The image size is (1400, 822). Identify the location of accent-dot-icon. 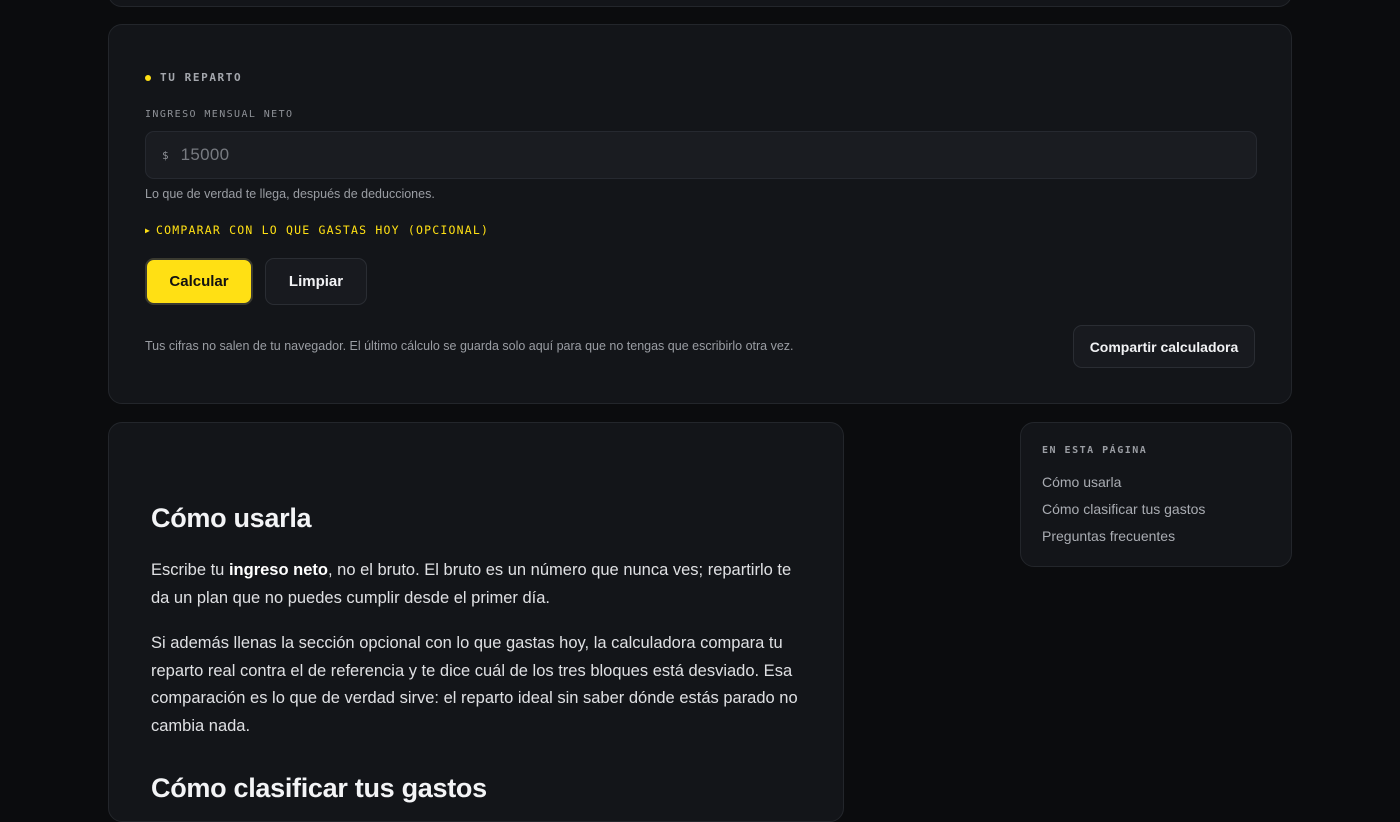
(148, 77).